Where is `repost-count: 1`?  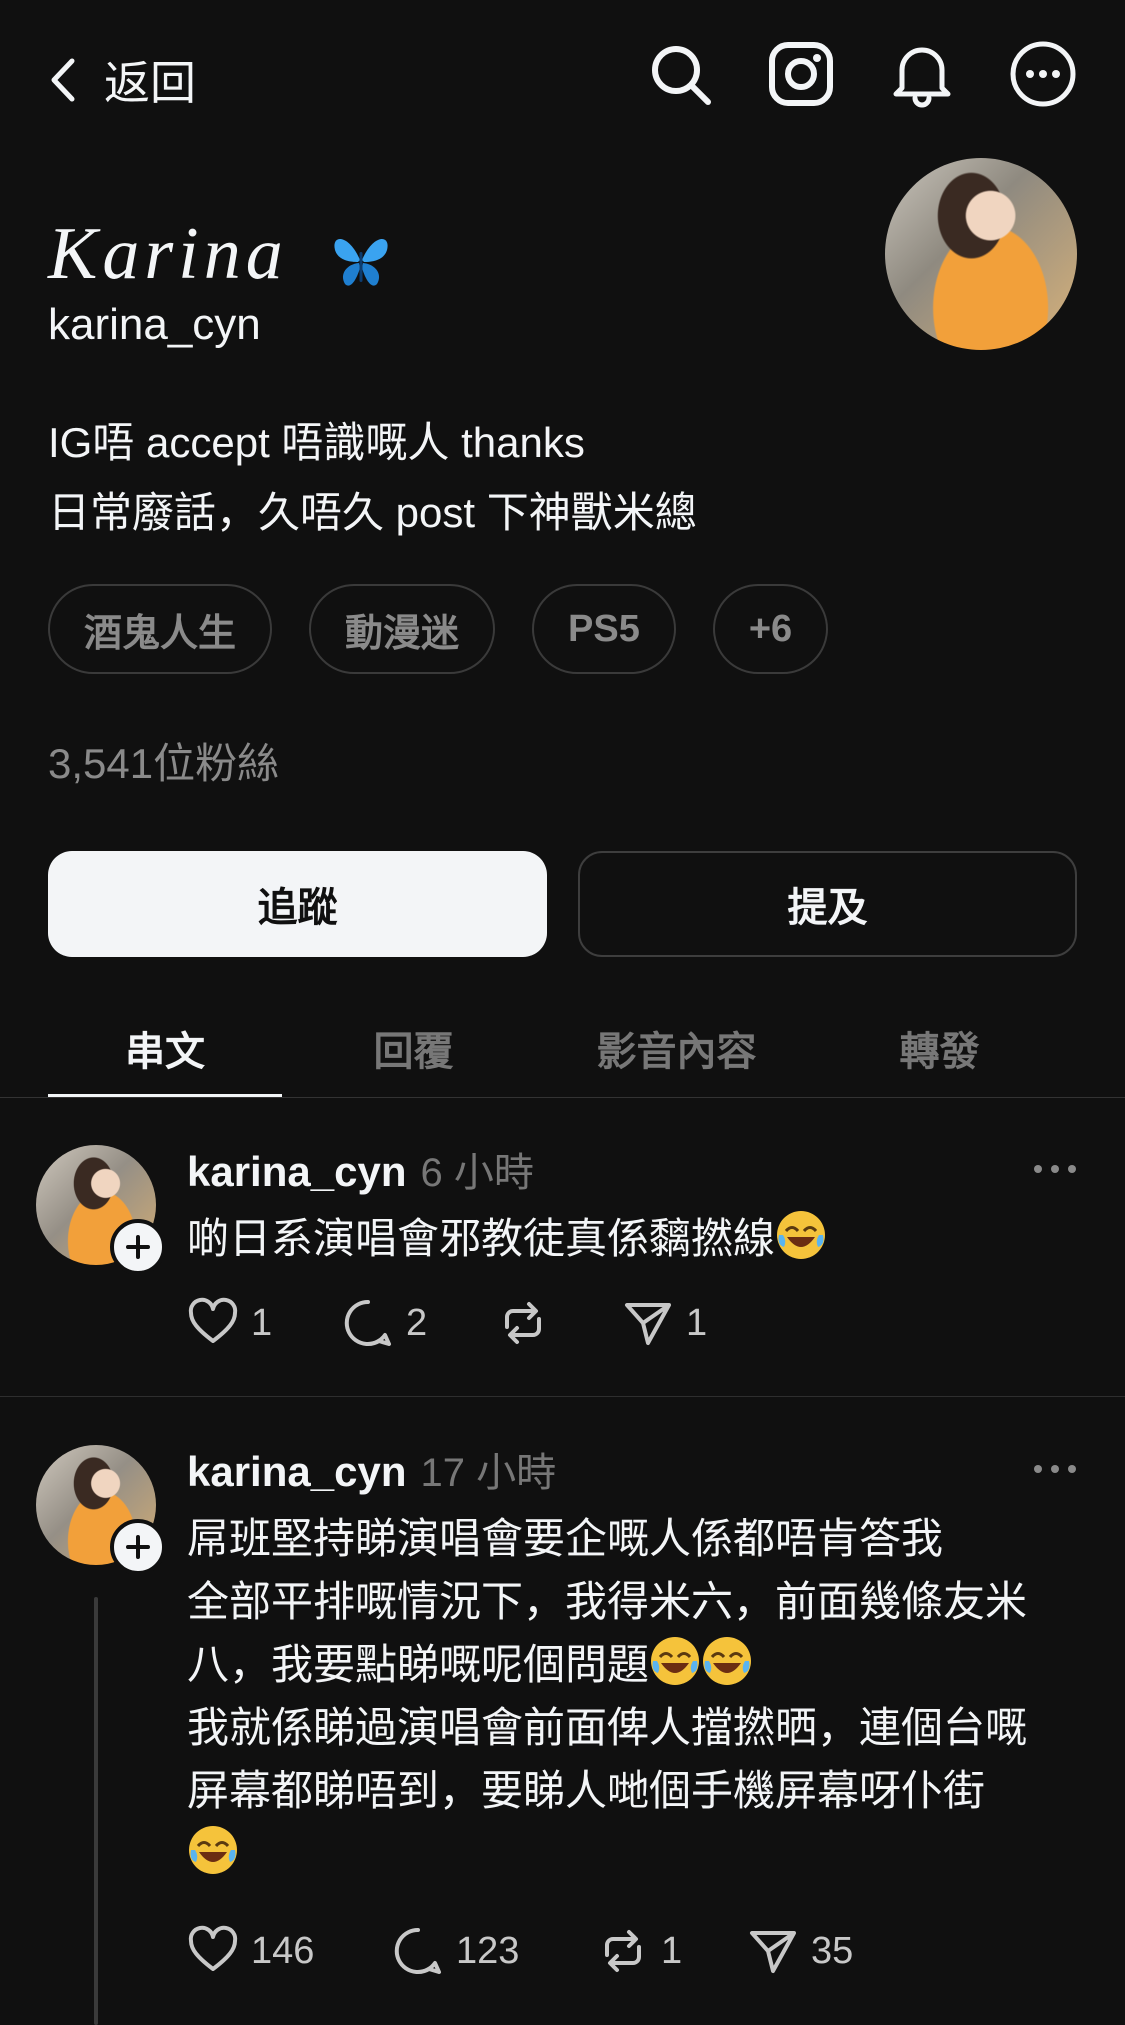
repost-count: 1 is located at coordinates (672, 1950).